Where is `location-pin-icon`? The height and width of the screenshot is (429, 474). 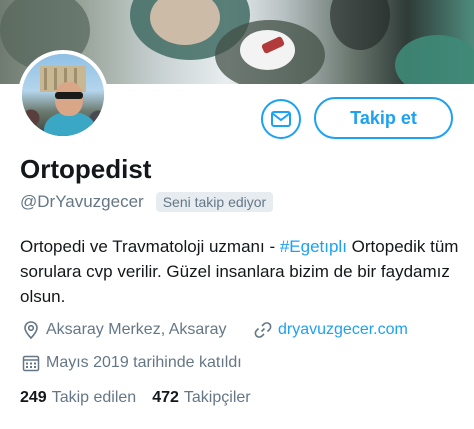
location-pin-icon is located at coordinates (31, 330).